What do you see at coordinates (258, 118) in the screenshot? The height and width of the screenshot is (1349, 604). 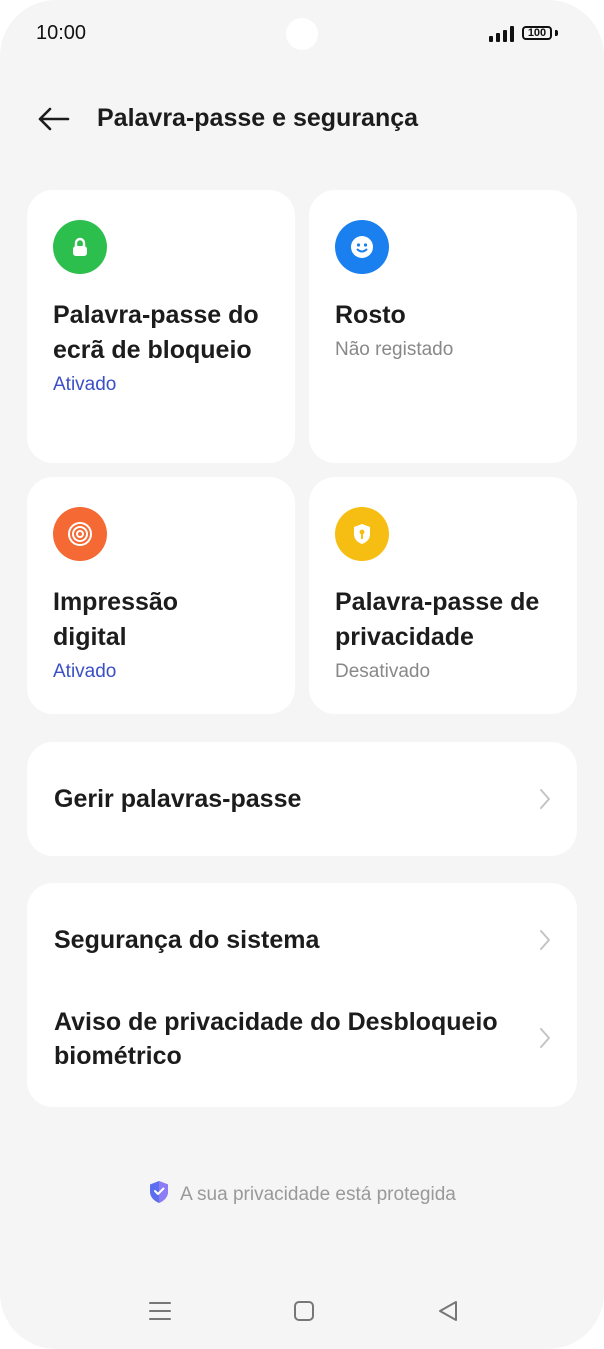 I see `page-title: Palavra-passe e segurança` at bounding box center [258, 118].